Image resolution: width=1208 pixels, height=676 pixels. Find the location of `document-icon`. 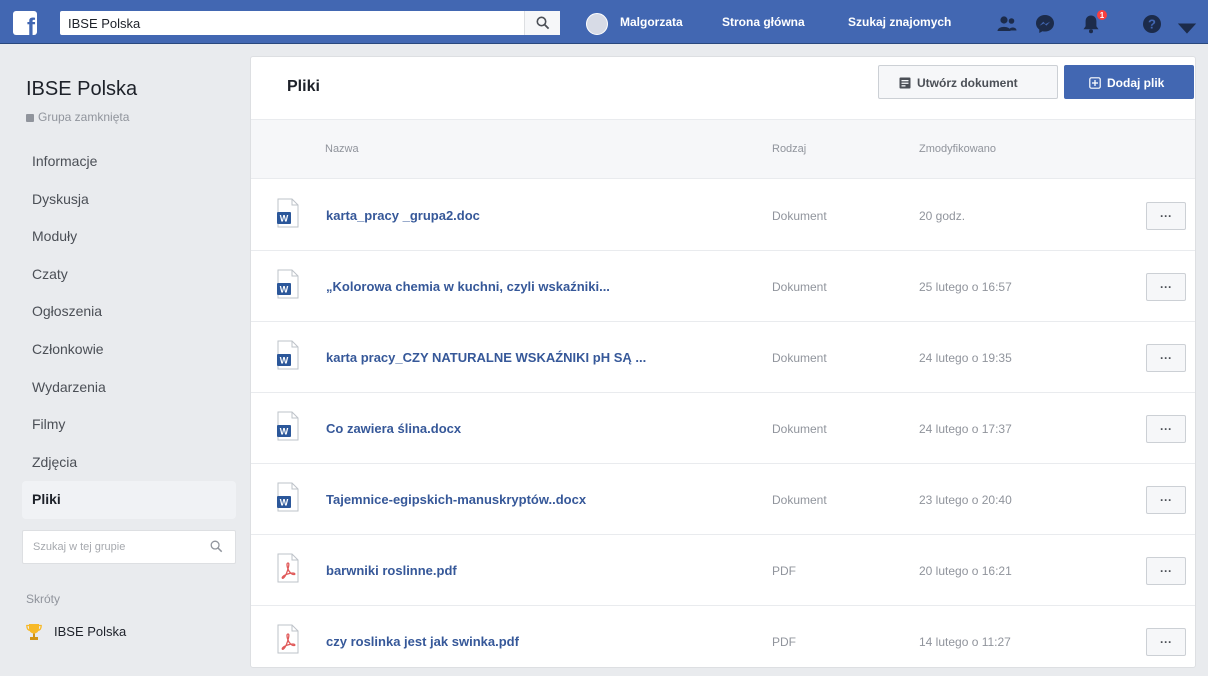

document-icon is located at coordinates (905, 83).